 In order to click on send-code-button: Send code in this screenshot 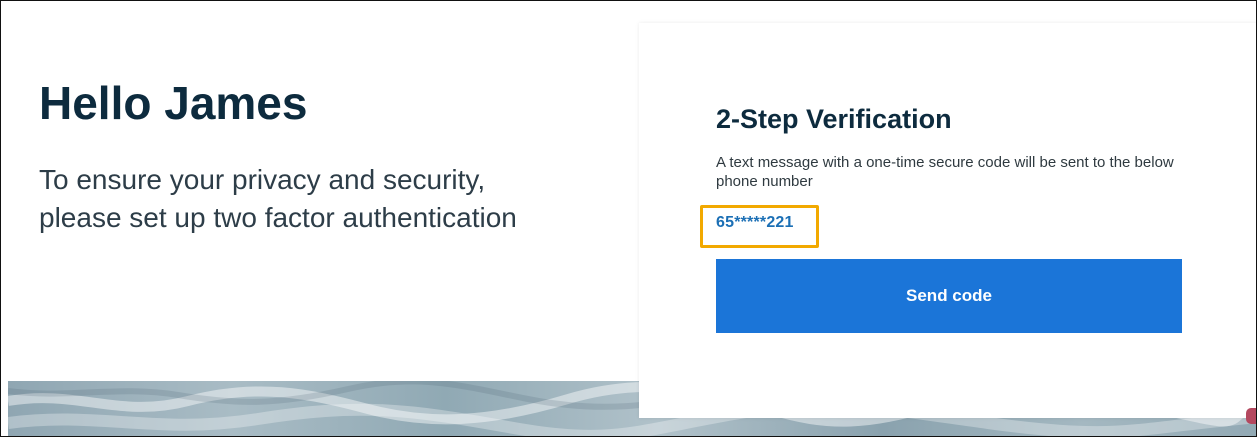, I will do `click(949, 296)`.